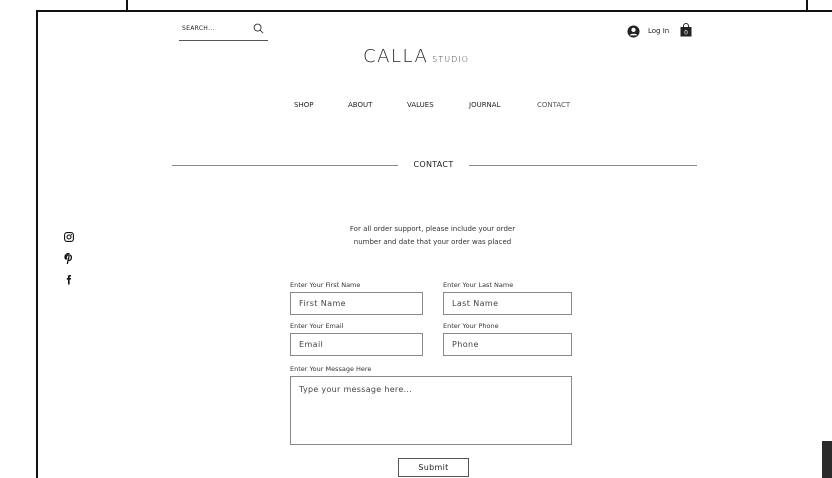 Image resolution: width=832 pixels, height=478 pixels. I want to click on brand-subtitle: STUDIO, so click(450, 59).